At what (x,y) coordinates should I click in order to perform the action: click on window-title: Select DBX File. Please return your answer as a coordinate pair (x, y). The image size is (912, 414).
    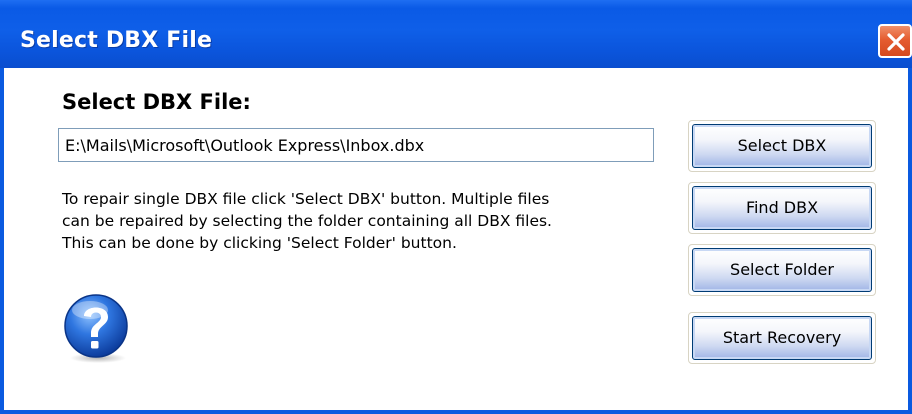
    Looking at the image, I should click on (116, 40).